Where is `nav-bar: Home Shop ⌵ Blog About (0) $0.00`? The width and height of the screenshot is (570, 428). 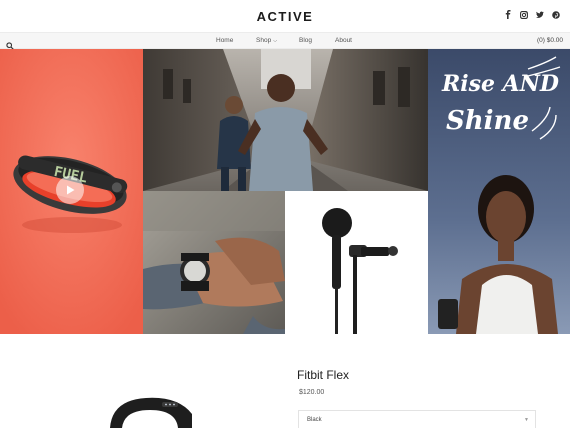
nav-bar: Home Shop ⌵ Blog About (0) $0.00 is located at coordinates (285, 41).